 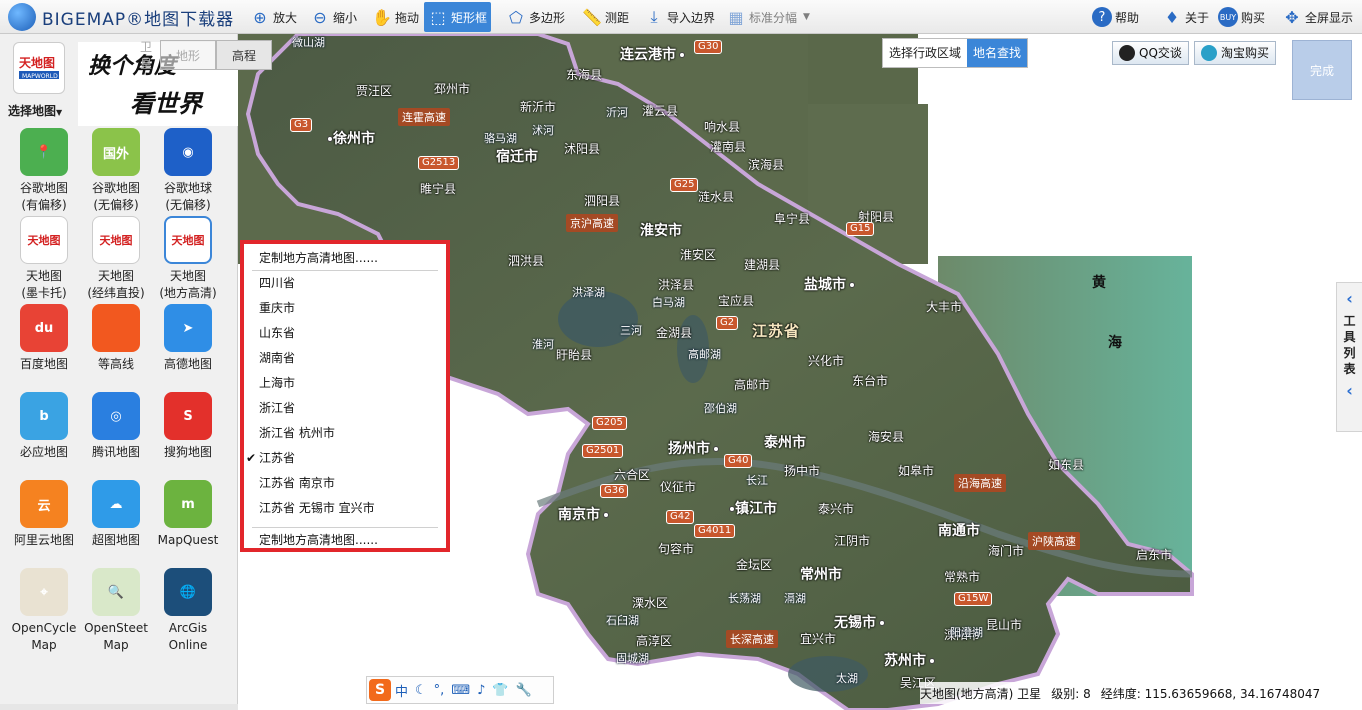 What do you see at coordinates (959, 531) in the screenshot?
I see `city-nantong: 南通市` at bounding box center [959, 531].